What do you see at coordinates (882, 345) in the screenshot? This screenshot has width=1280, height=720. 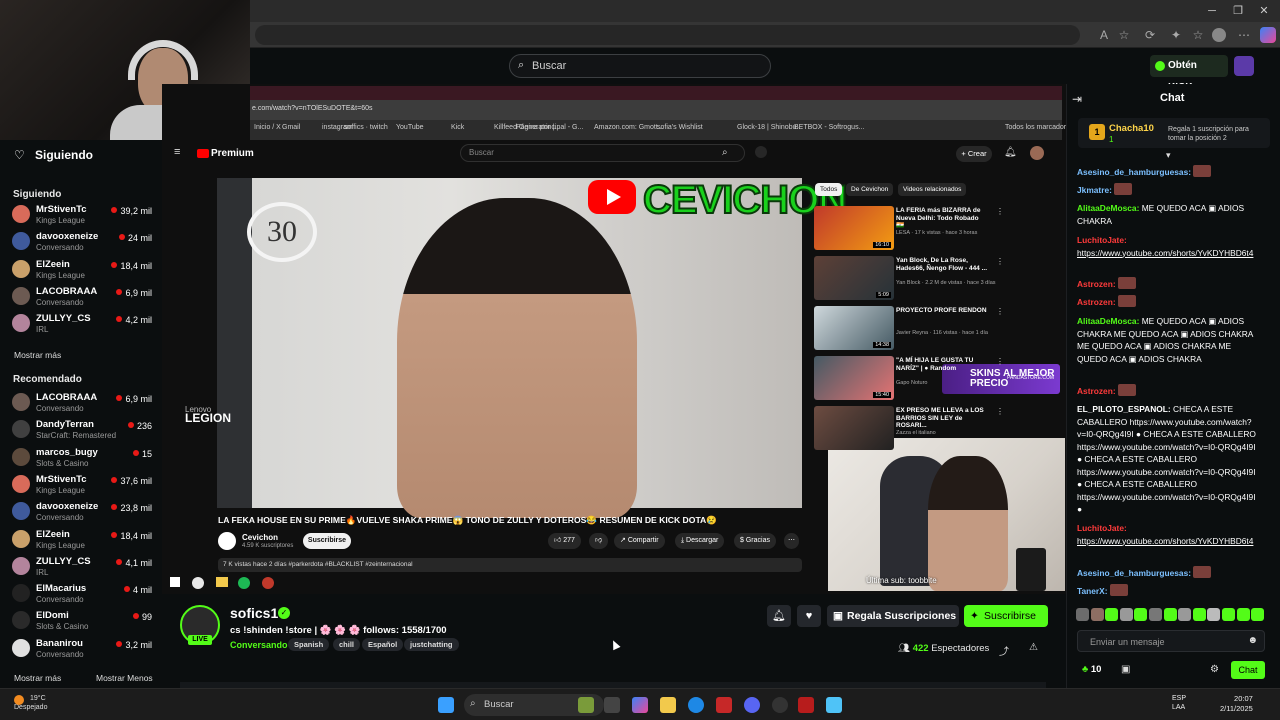 I see `rec-duration: 14:38` at bounding box center [882, 345].